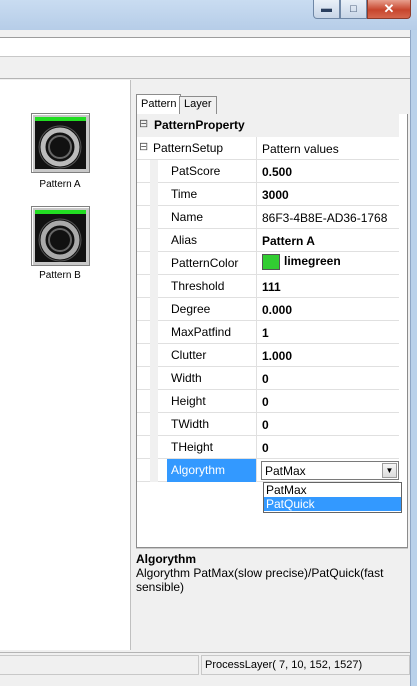 The height and width of the screenshot is (686, 417). What do you see at coordinates (328, 171) in the screenshot?
I see `property-value: 0.500` at bounding box center [328, 171].